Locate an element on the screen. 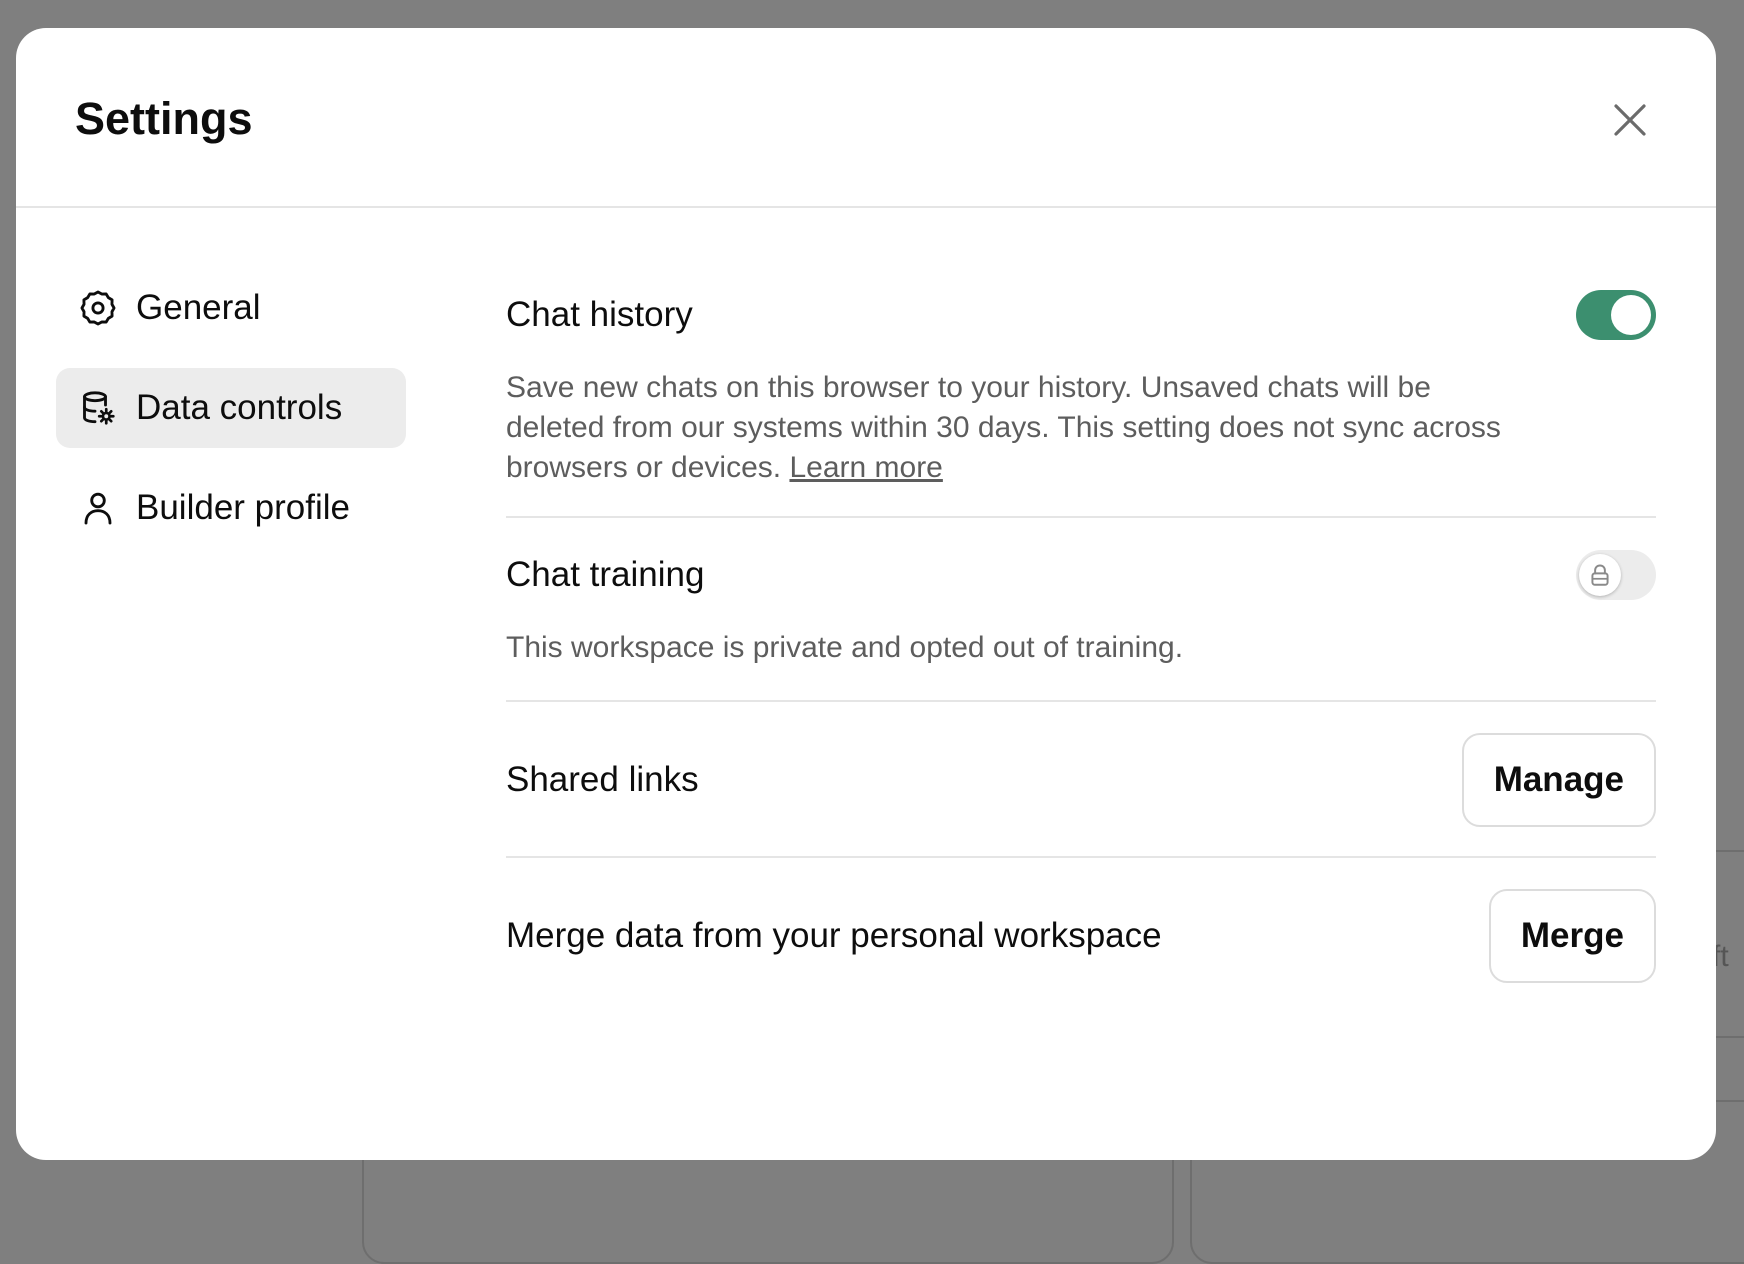 This screenshot has height=1264, width=1744. manage-button: Manage is located at coordinates (1558, 780).